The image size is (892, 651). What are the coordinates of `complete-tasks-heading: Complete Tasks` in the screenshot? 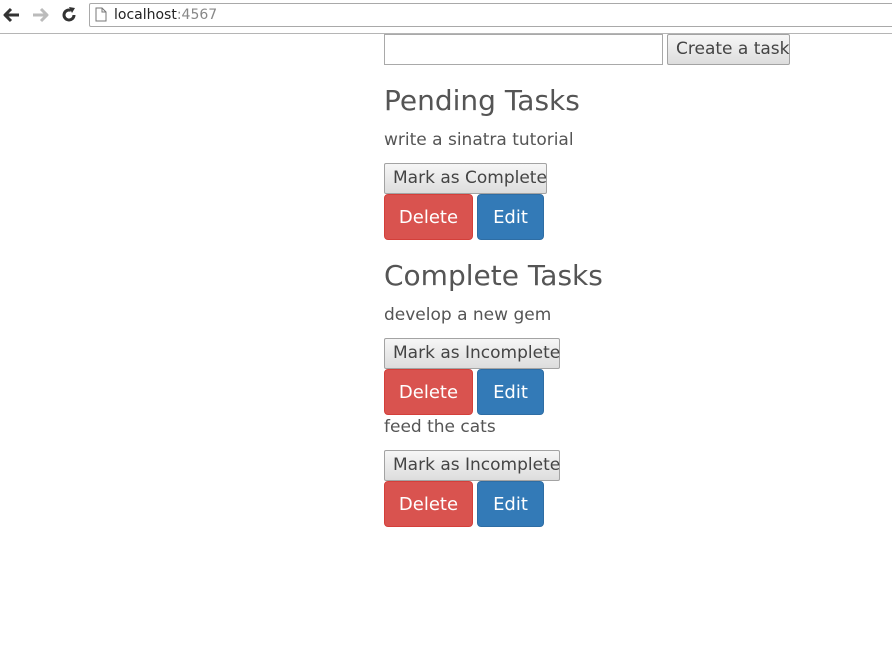 It's located at (493, 275).